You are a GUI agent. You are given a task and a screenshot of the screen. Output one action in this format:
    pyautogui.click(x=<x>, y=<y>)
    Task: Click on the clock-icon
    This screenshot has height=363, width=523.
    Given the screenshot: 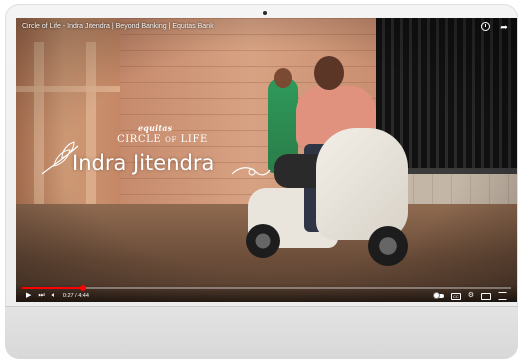 What is the action you would take?
    pyautogui.click(x=486, y=27)
    